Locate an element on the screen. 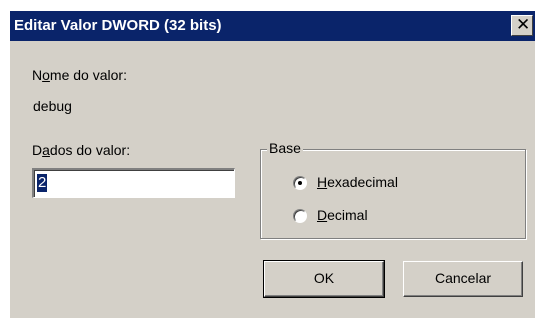 This screenshot has width=535, height=318. decimal-radio-label: Decimal is located at coordinates (342, 215).